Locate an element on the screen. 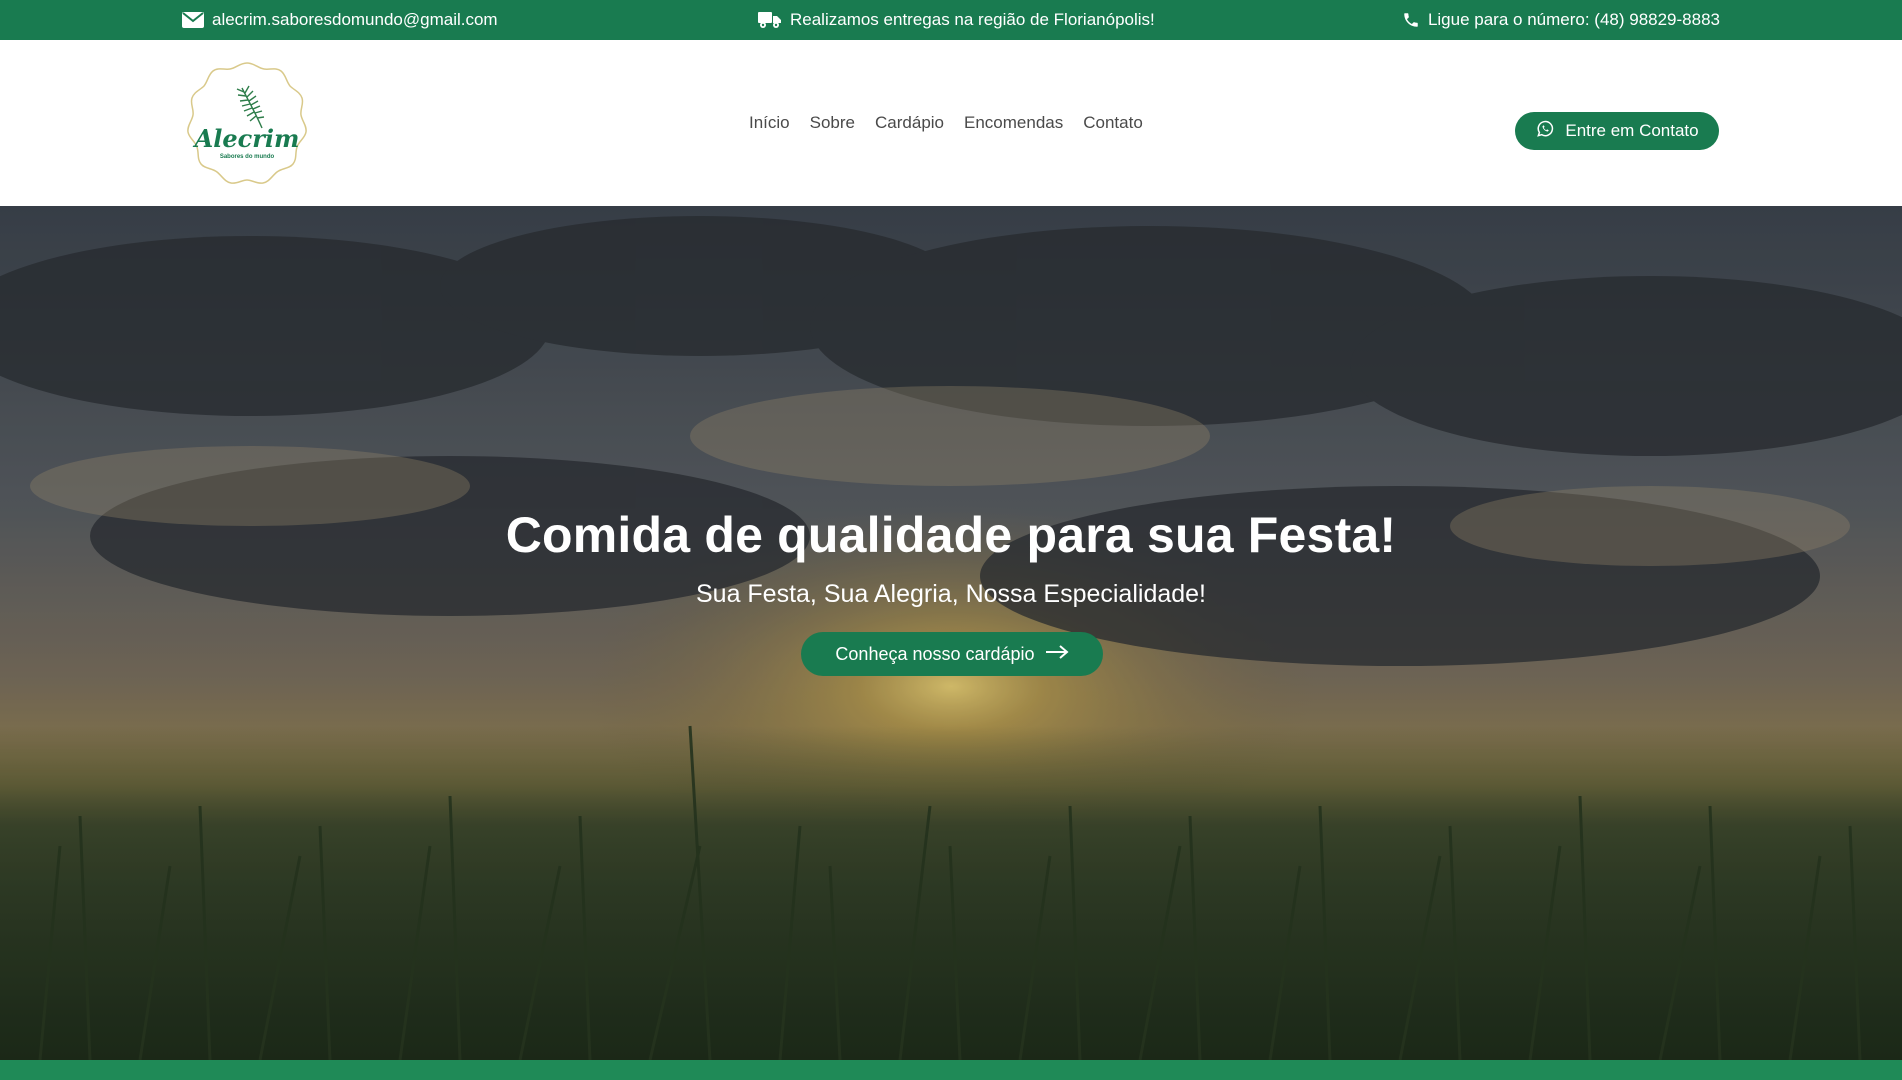  contact-button: Entre em Contato is located at coordinates (1617, 131).